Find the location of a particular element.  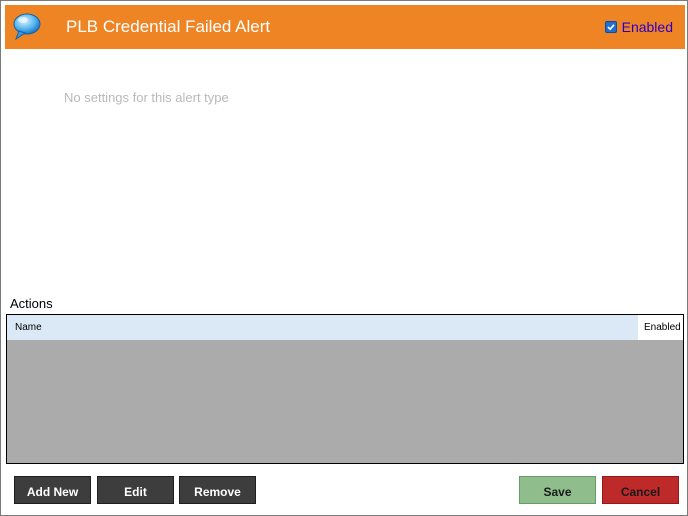

save-button: Save is located at coordinates (557, 490).